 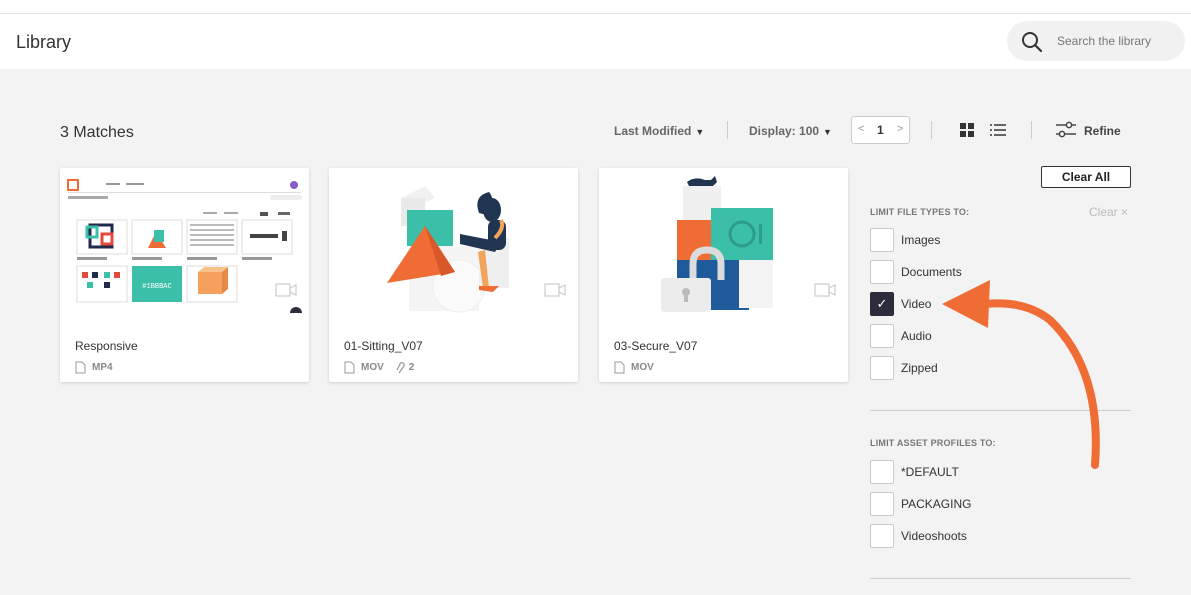 What do you see at coordinates (1086, 177) in the screenshot?
I see `clear-all-button: Clear All` at bounding box center [1086, 177].